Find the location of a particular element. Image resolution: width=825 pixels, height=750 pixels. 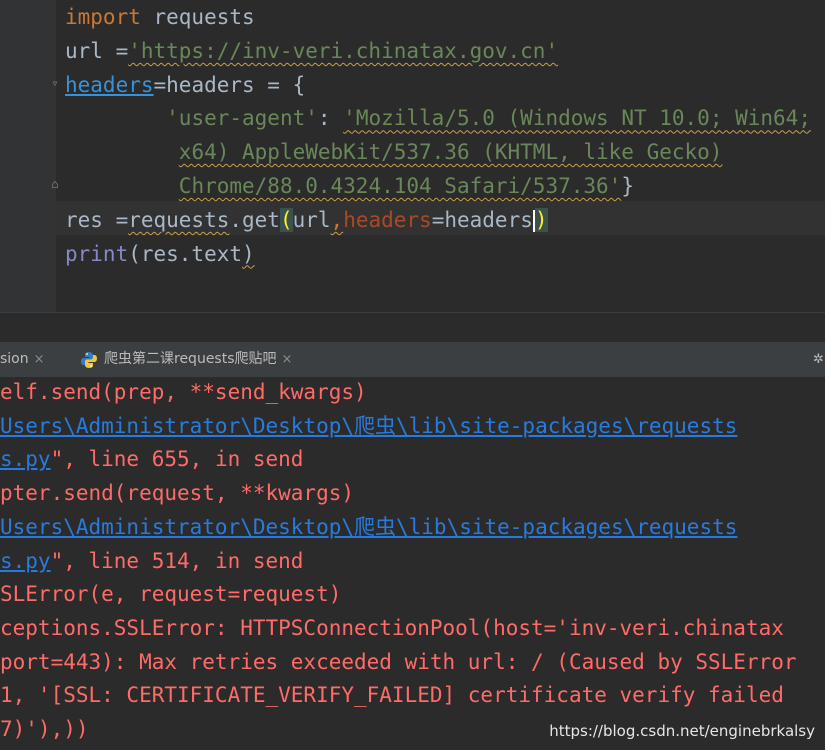

code-token: (res.text is located at coordinates (185, 253).